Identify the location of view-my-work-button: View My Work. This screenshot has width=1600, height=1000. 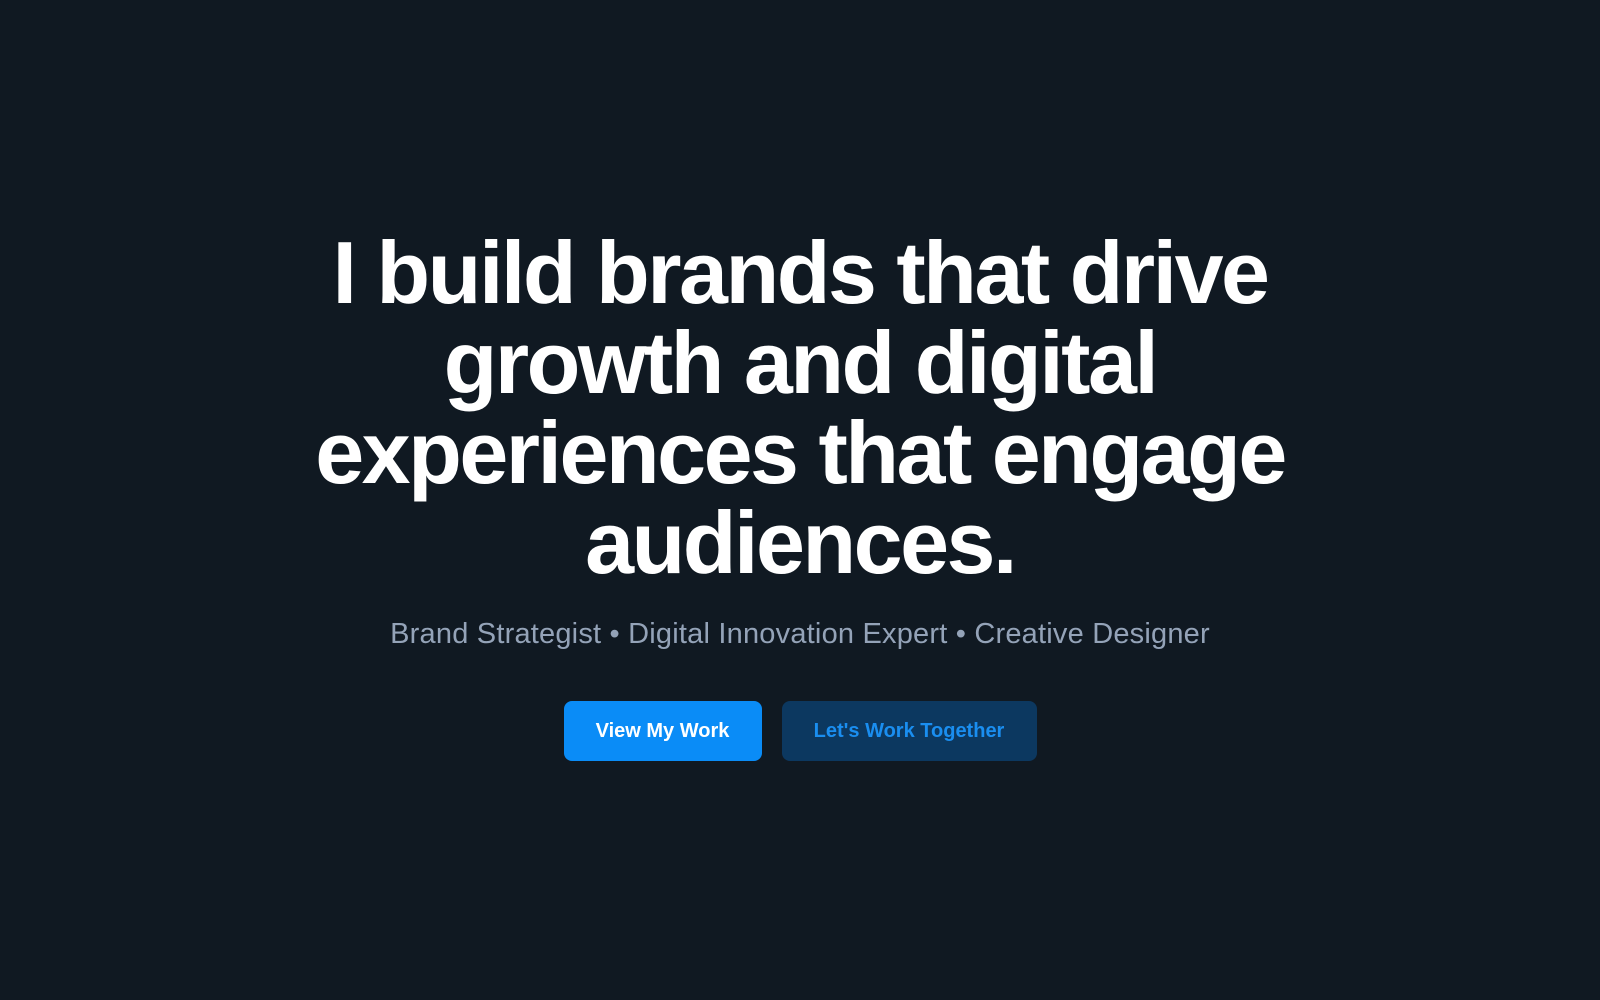
(662, 731).